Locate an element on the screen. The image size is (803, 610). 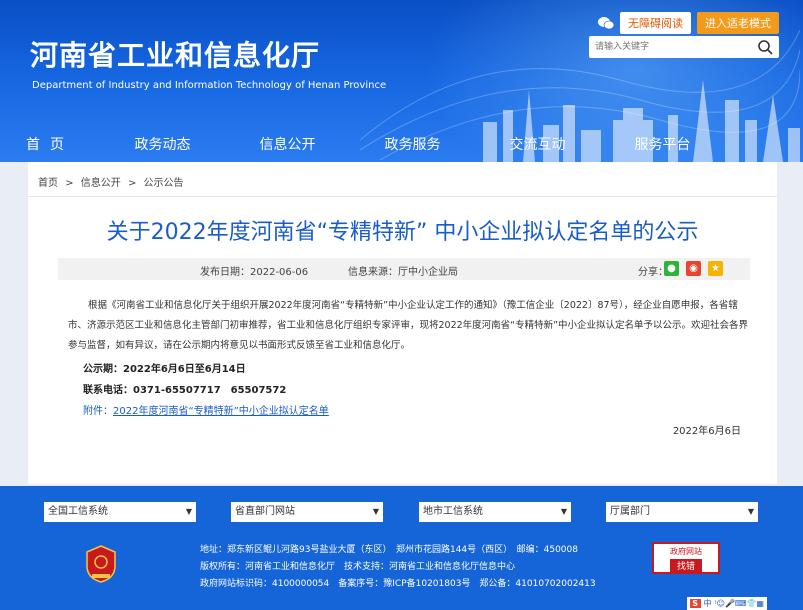
select-label: 全国工信系统 is located at coordinates (78, 511).